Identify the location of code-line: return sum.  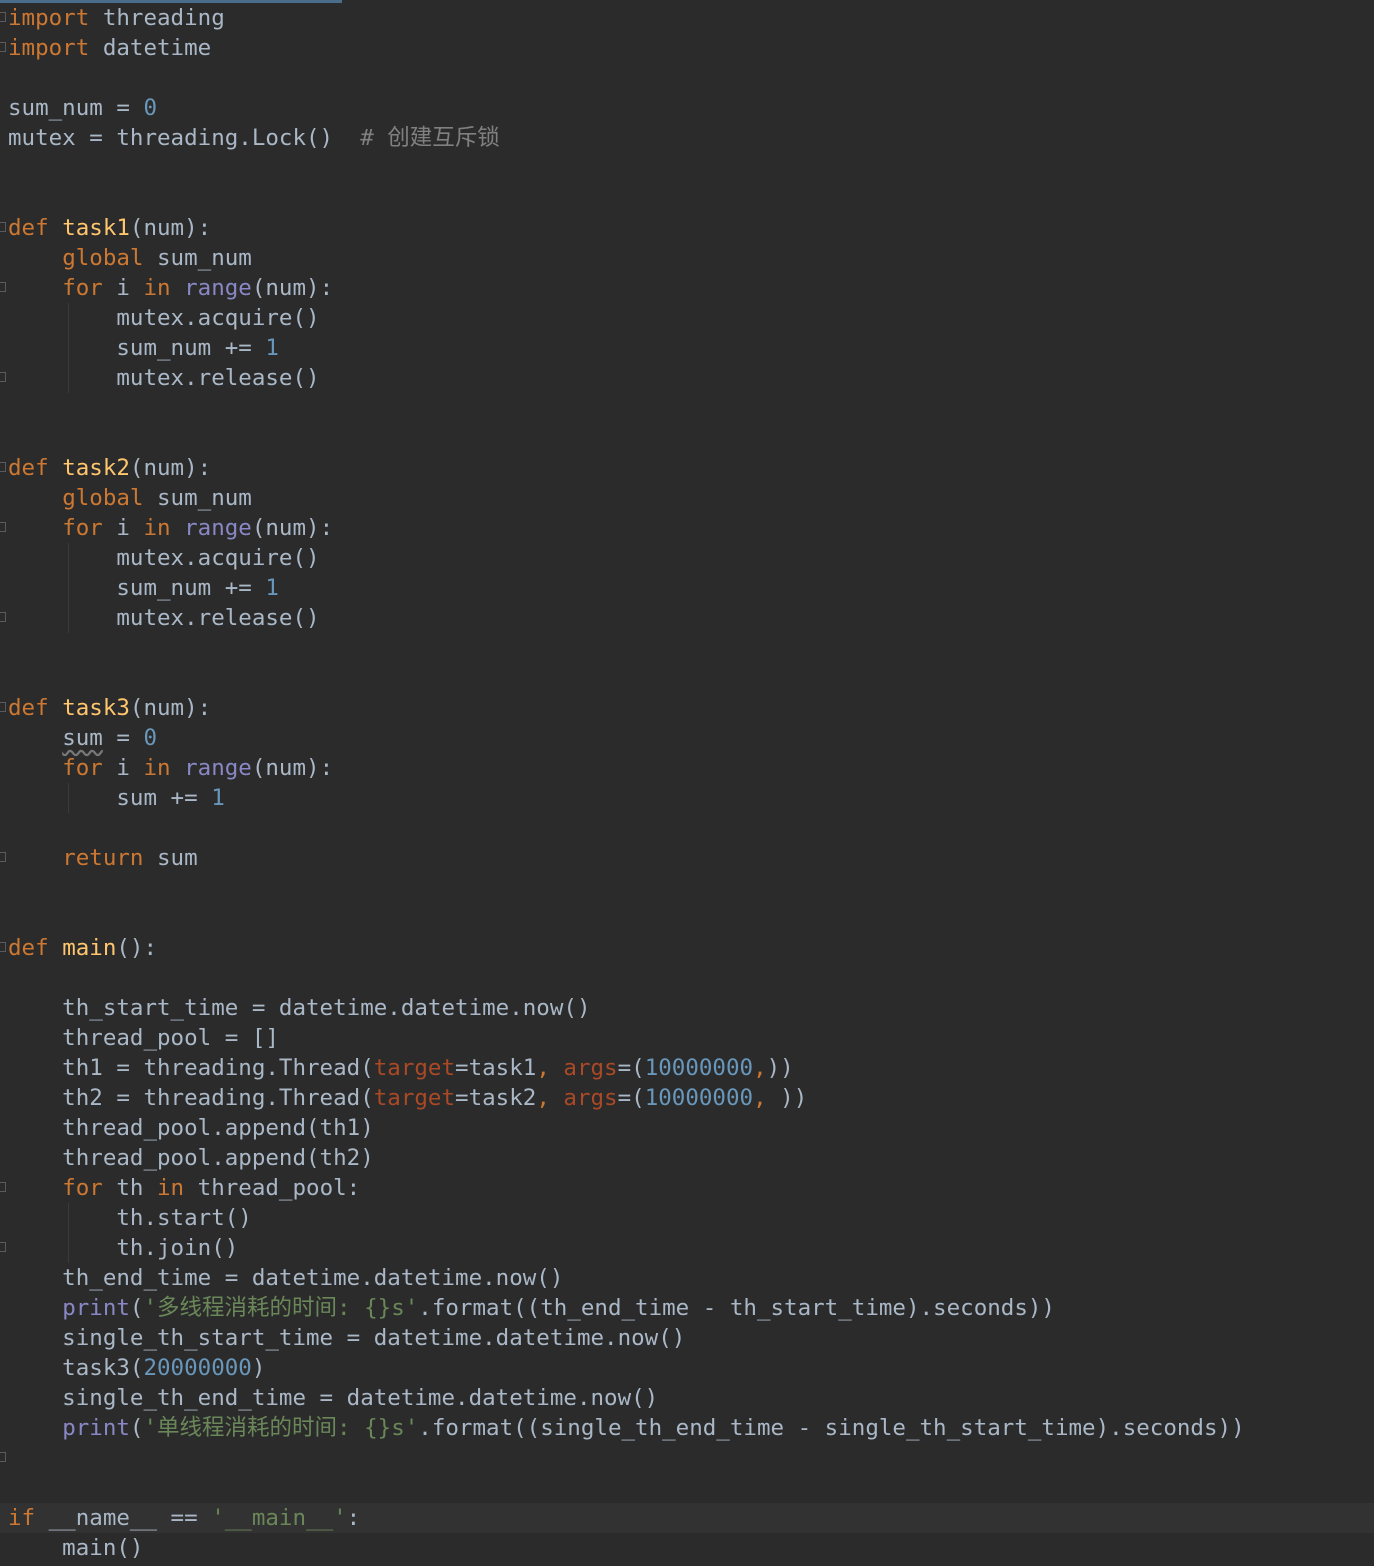
(687, 858).